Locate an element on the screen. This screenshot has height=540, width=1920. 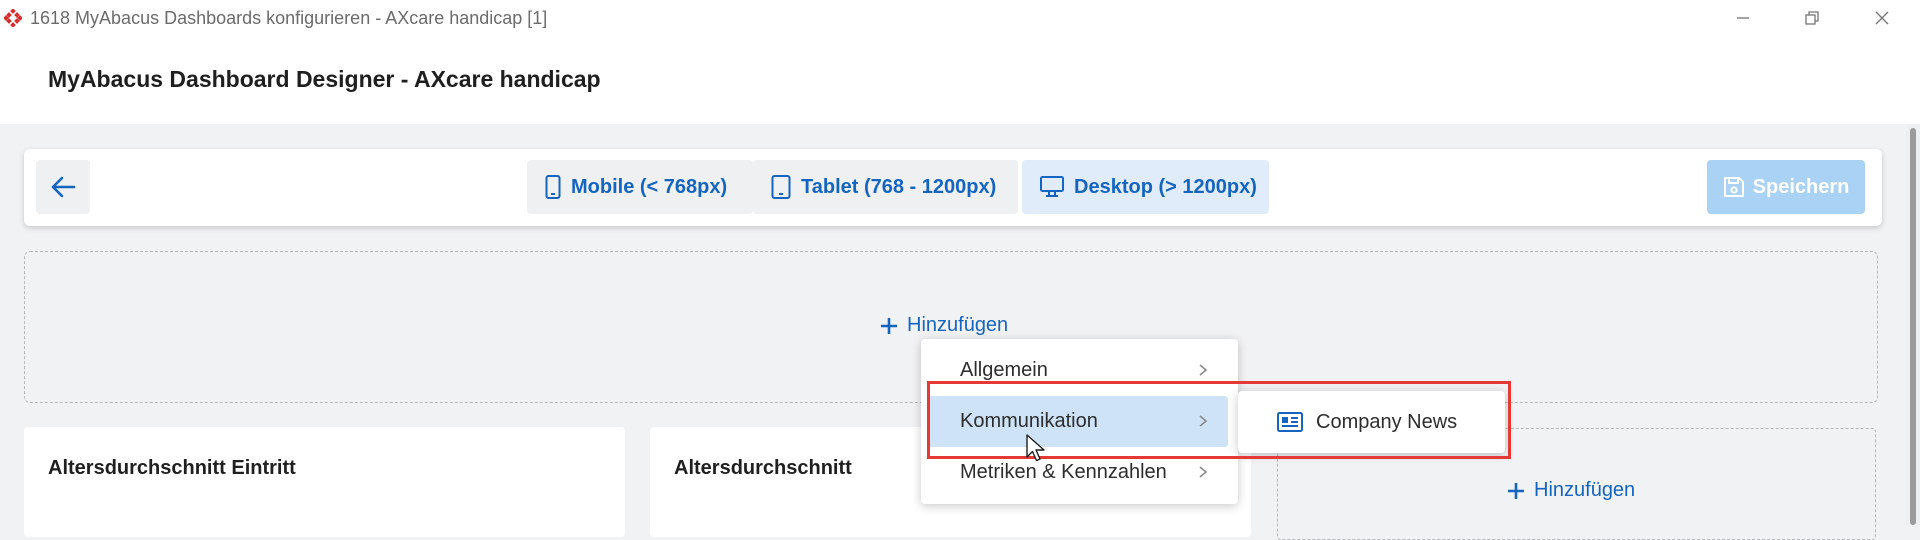
back-button is located at coordinates (63, 187).